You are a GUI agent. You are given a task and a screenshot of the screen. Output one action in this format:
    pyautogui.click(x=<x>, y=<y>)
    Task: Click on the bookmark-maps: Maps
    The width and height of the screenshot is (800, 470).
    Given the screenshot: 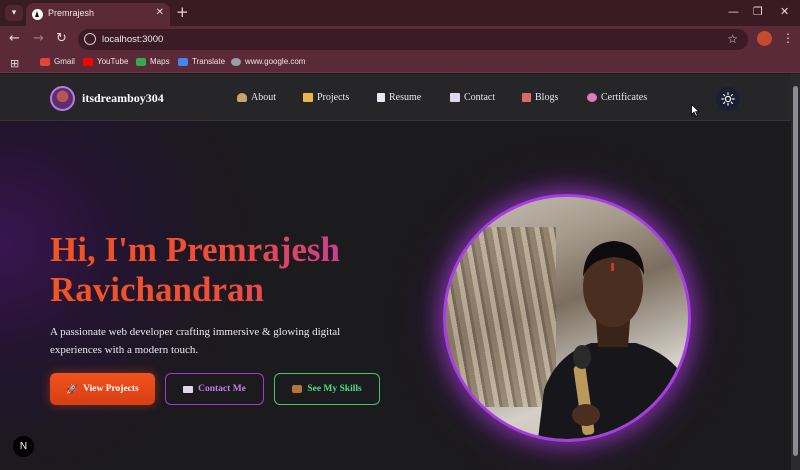 What is the action you would take?
    pyautogui.click(x=153, y=61)
    